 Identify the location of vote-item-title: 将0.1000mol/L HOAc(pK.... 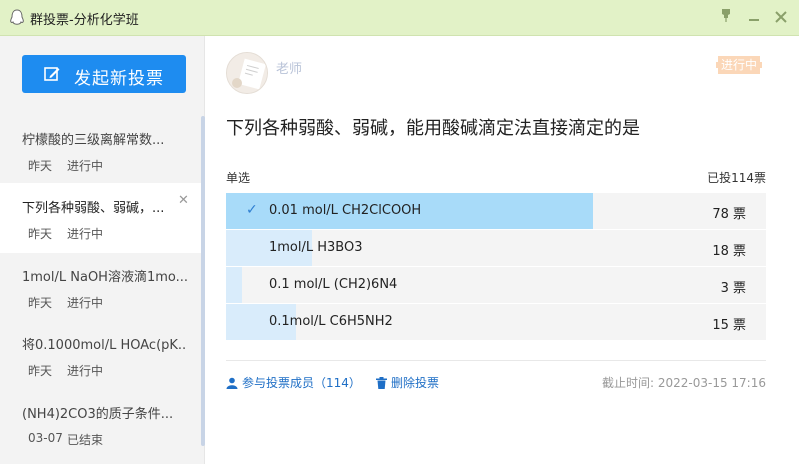
(104, 345).